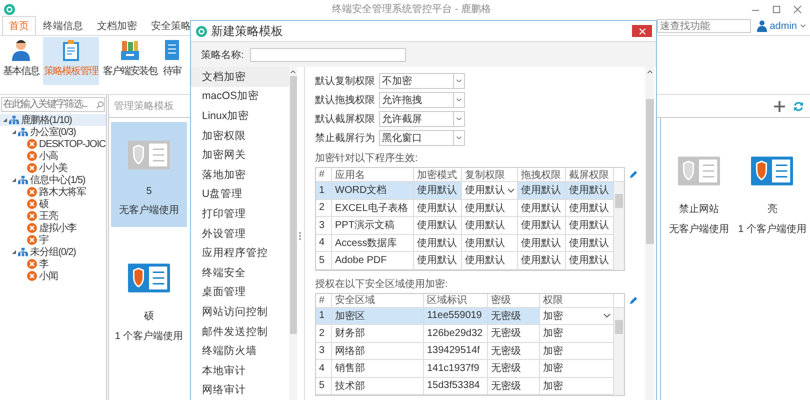 The width and height of the screenshot is (810, 400). I want to click on tree-item: 鹿鹏格(1/10), so click(53, 120).